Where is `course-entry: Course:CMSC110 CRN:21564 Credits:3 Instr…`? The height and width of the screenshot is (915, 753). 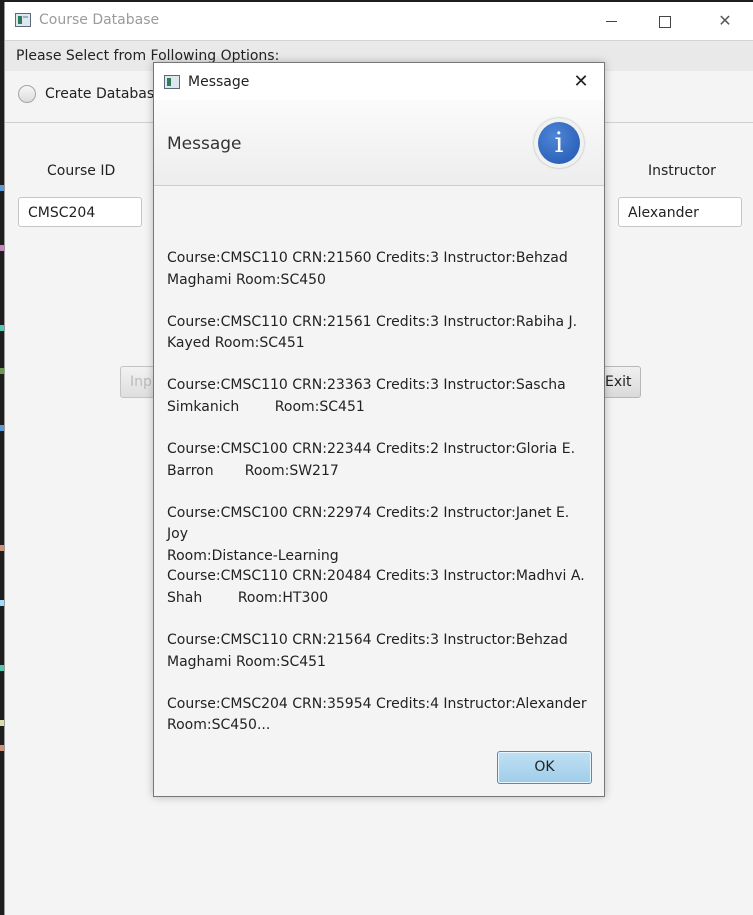 course-entry: Course:CMSC110 CRN:21564 Credits:3 Instr… is located at coordinates (367, 651).